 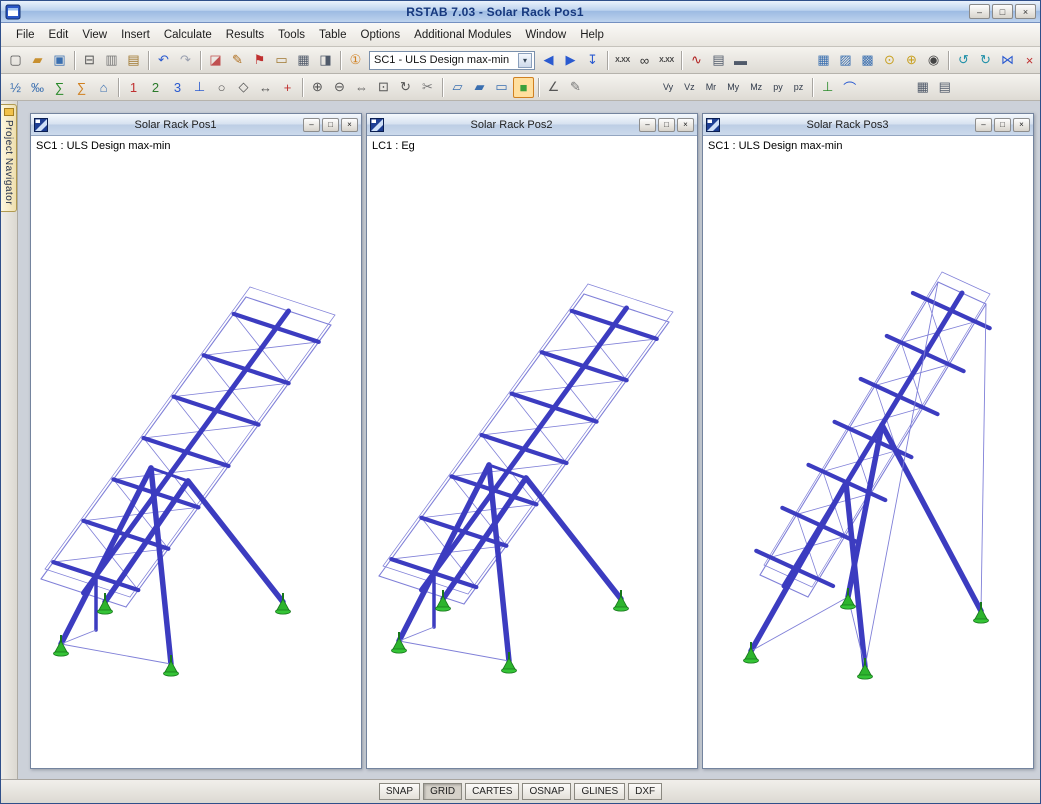 What do you see at coordinates (94, 35) in the screenshot?
I see `menu-view: View` at bounding box center [94, 35].